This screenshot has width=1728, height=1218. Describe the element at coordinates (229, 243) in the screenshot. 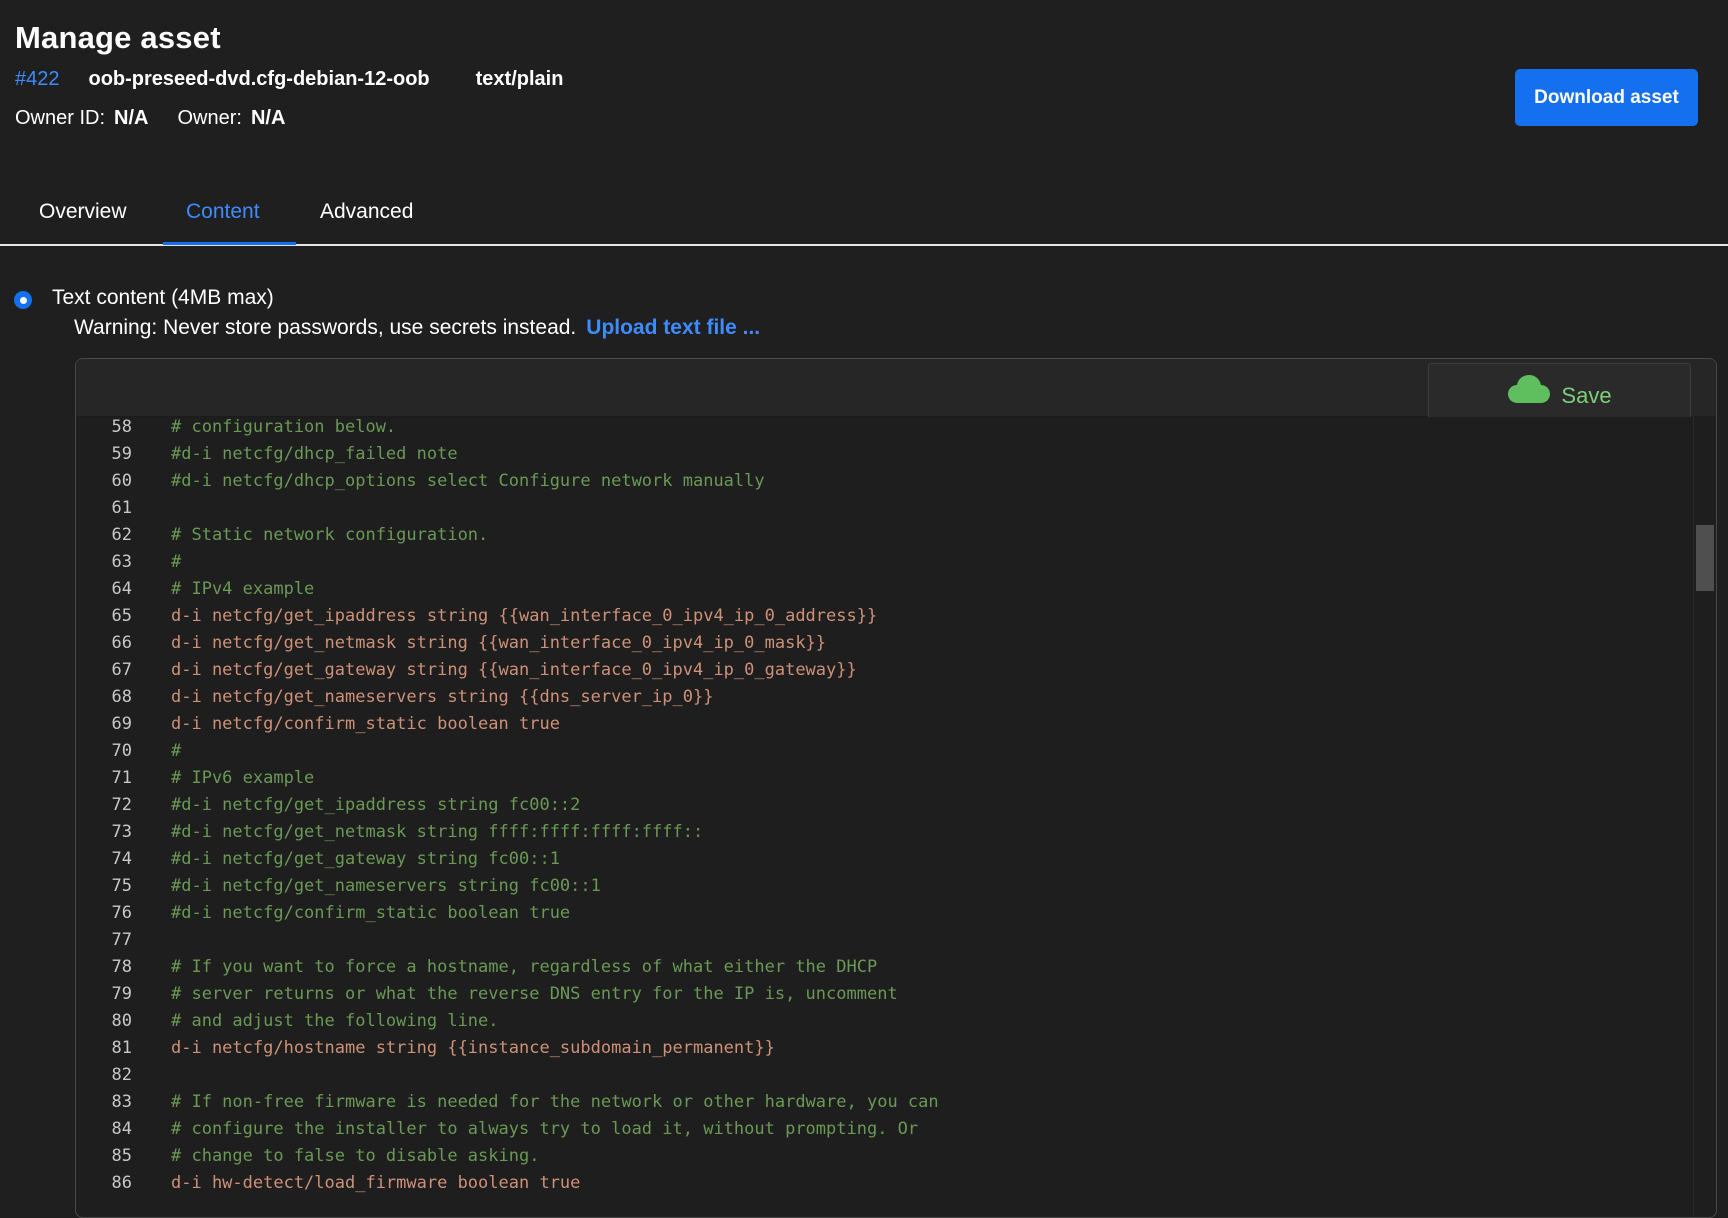

I see `active-tab-indicator` at that location.